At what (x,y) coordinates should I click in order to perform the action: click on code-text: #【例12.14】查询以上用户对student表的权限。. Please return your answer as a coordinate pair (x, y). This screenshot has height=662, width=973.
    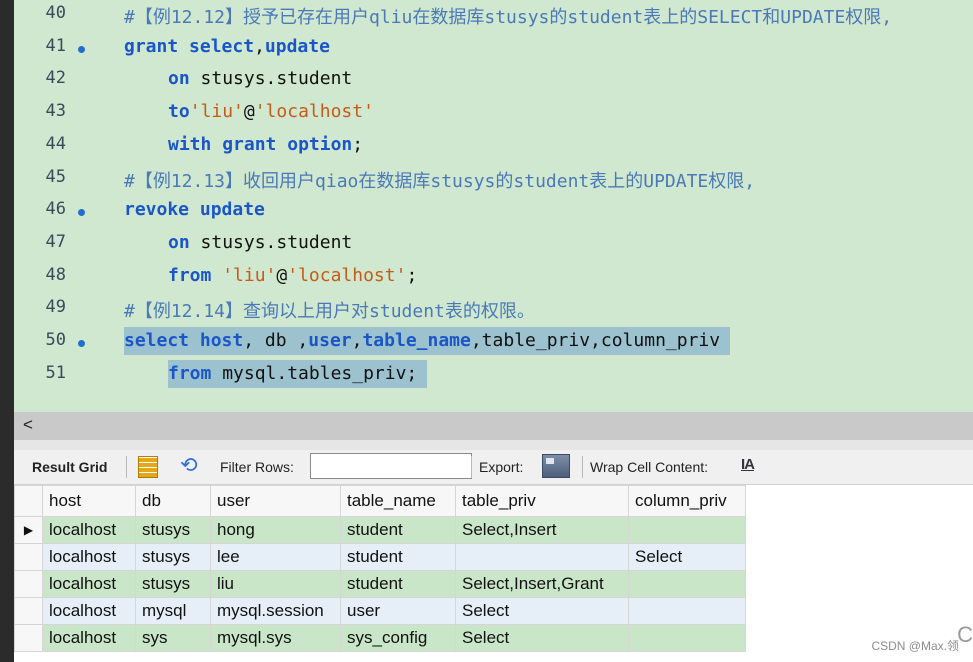
    Looking at the image, I should click on (329, 310).